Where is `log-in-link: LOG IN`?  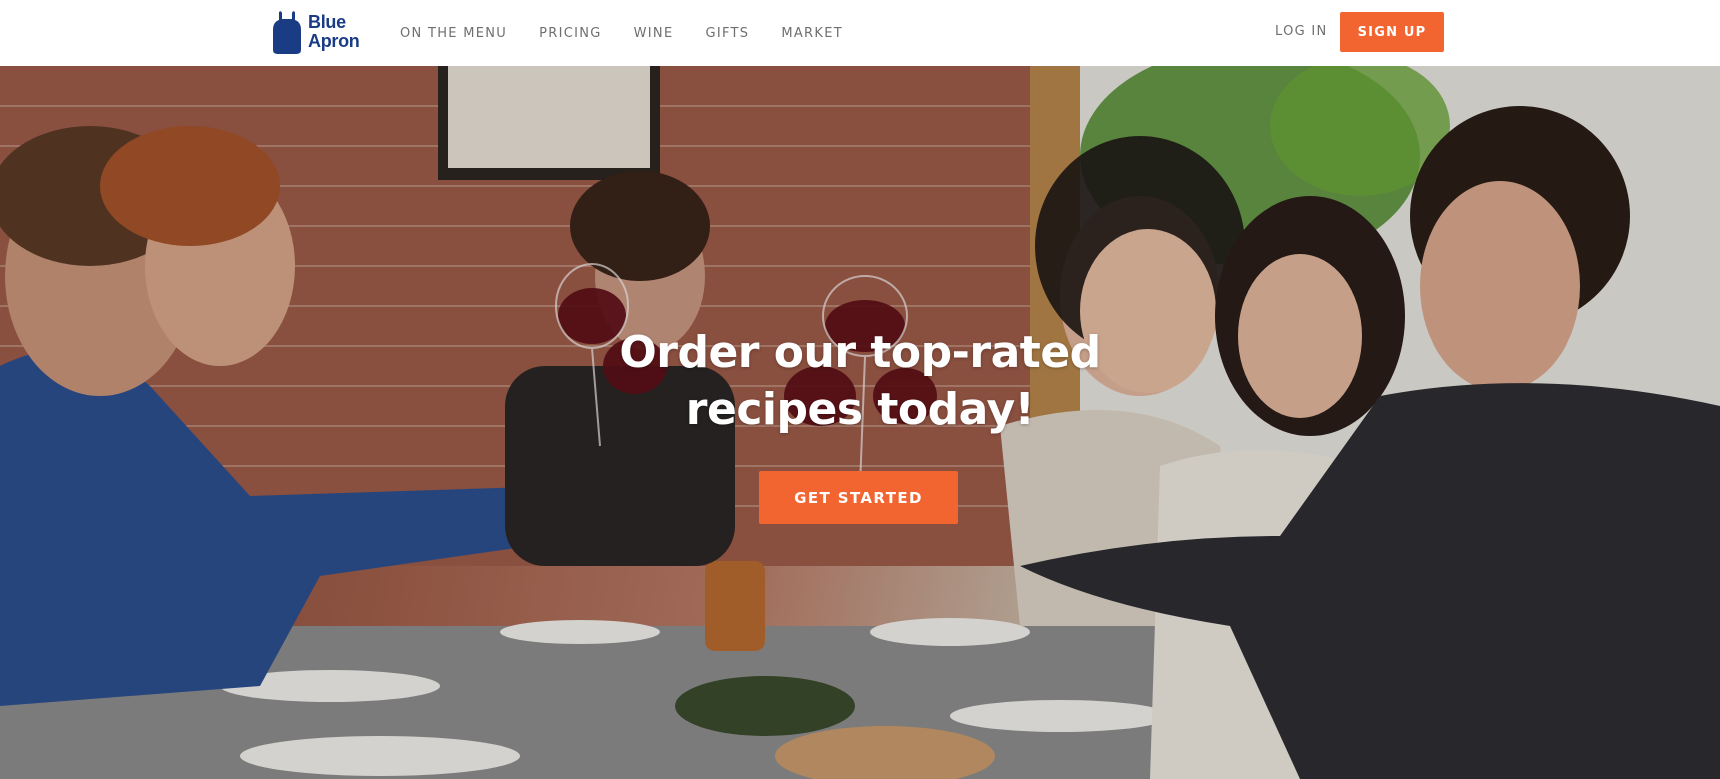 log-in-link: LOG IN is located at coordinates (1301, 31).